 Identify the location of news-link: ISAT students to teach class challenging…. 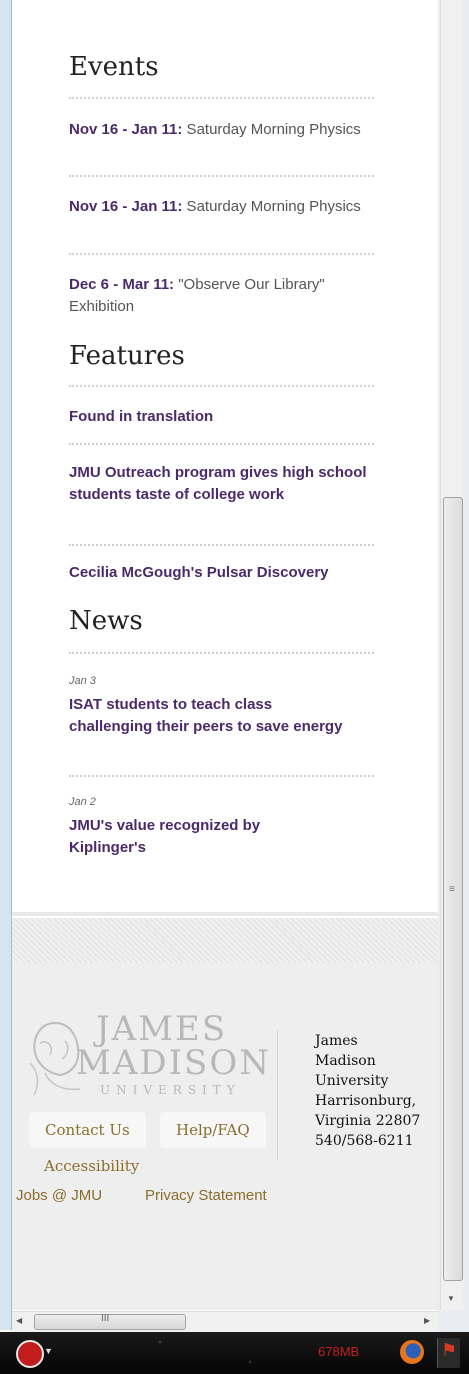
(206, 716).